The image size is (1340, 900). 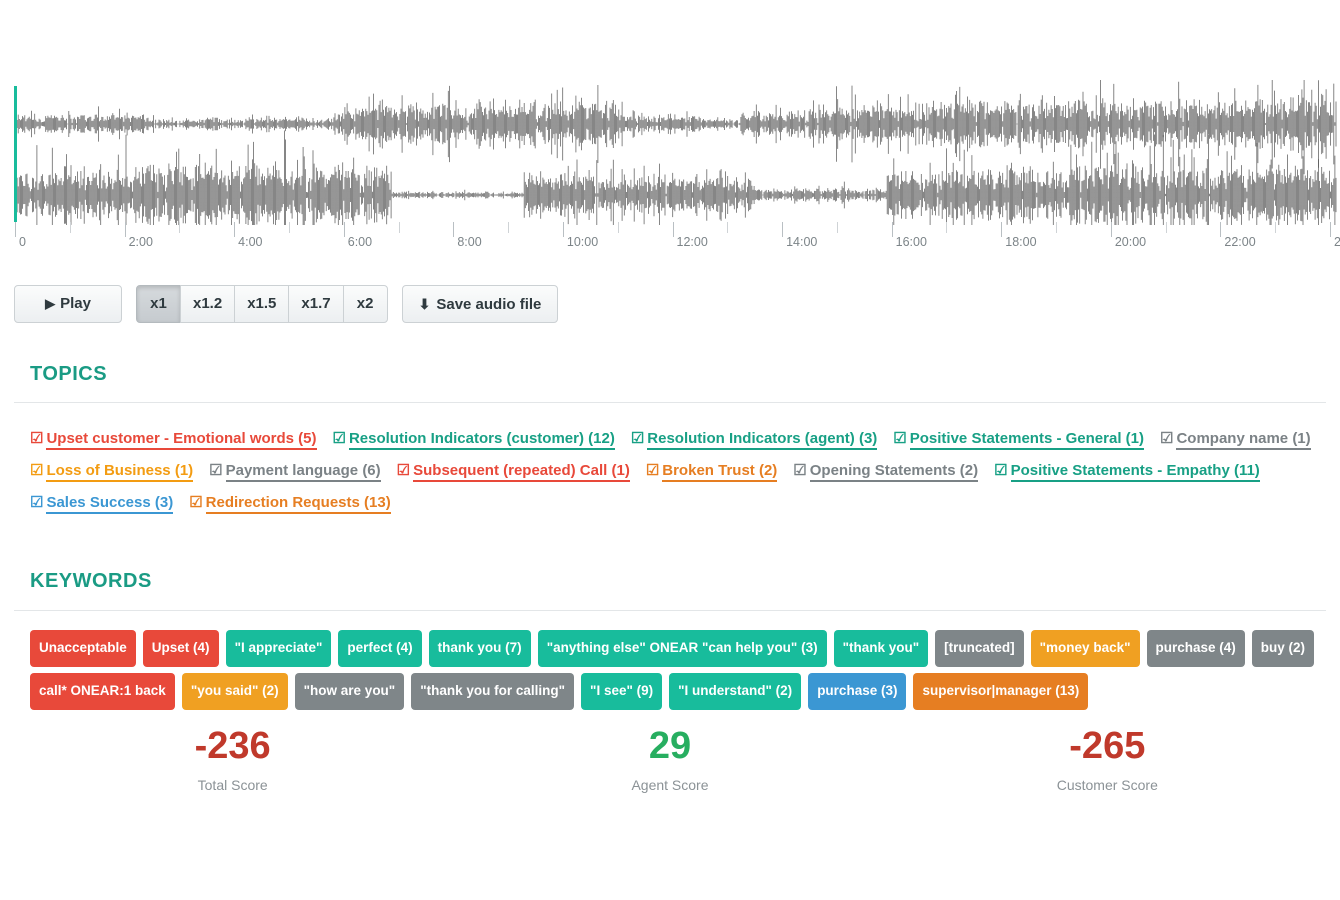 I want to click on keyword-tag: "thank you for calling", so click(x=493, y=691).